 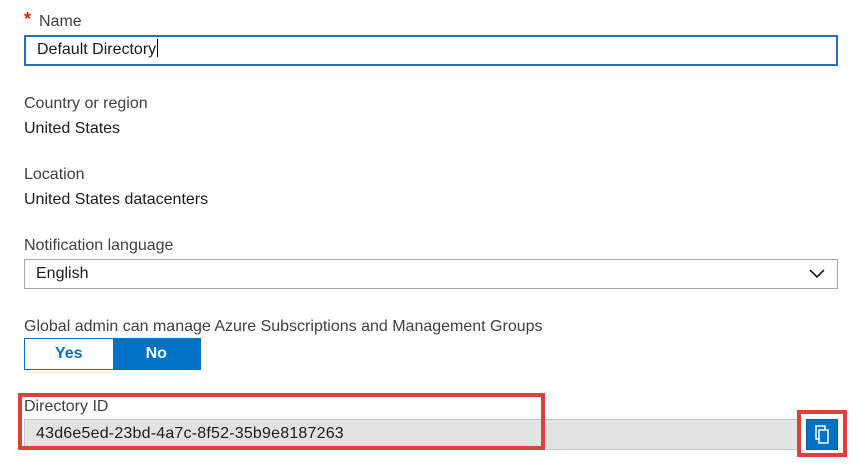 I want to click on notification-language-label: Notification language, so click(x=99, y=245).